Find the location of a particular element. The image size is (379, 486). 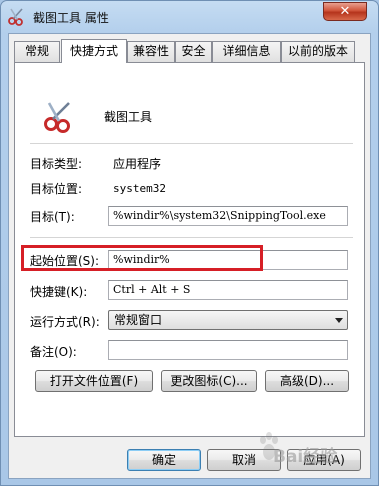

run-mode-select: 常规窗口 is located at coordinates (228, 320).